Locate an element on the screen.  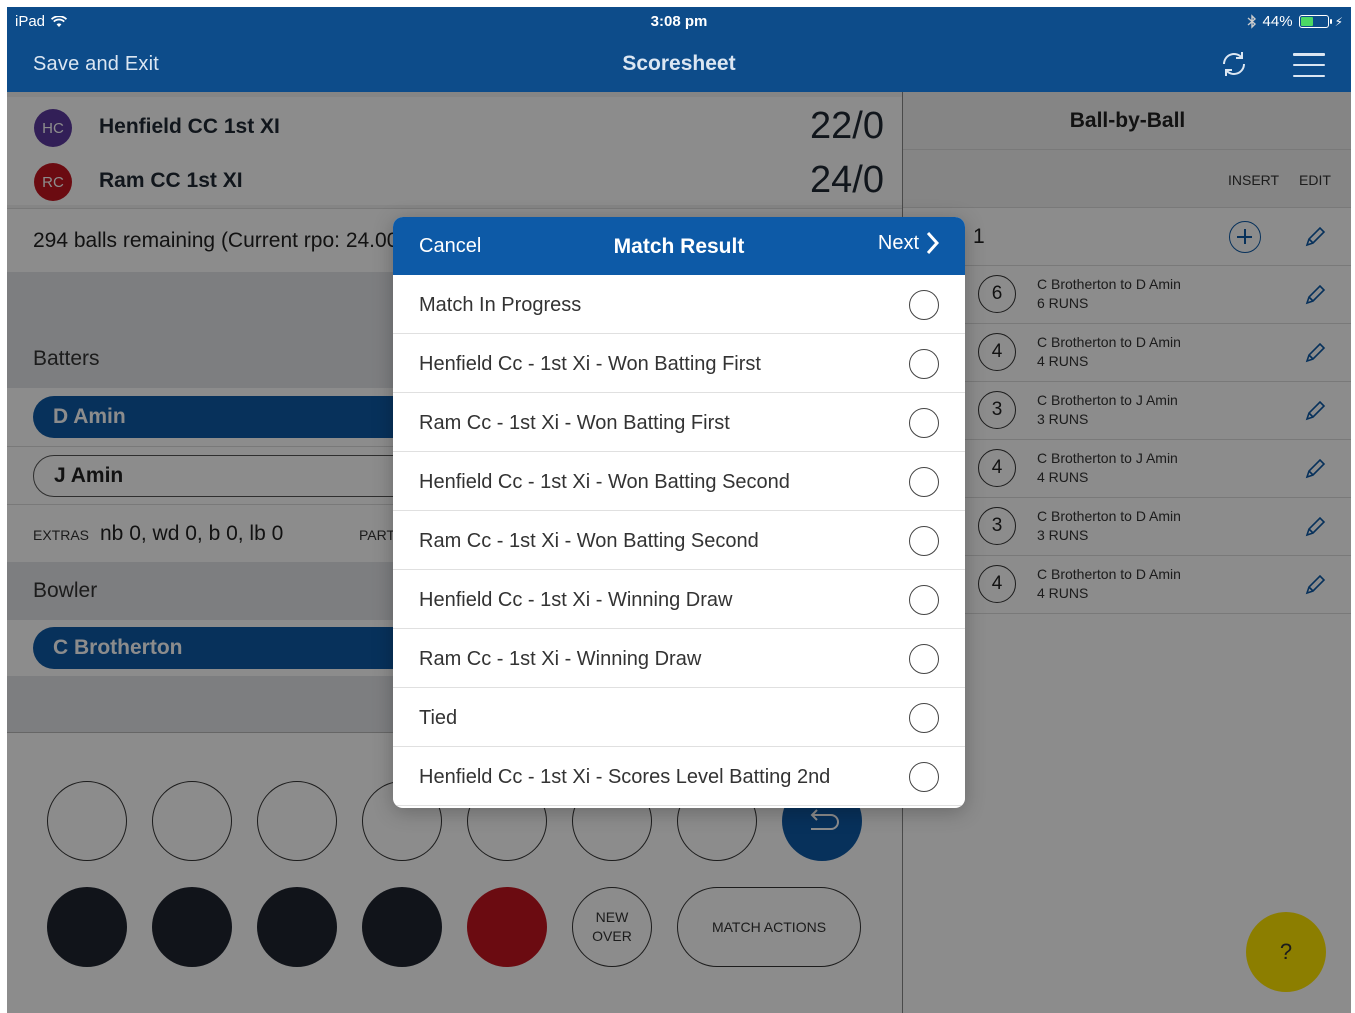
result-option: Ram Cc - 1st Xi - Won Batting Second is located at coordinates (679, 540).